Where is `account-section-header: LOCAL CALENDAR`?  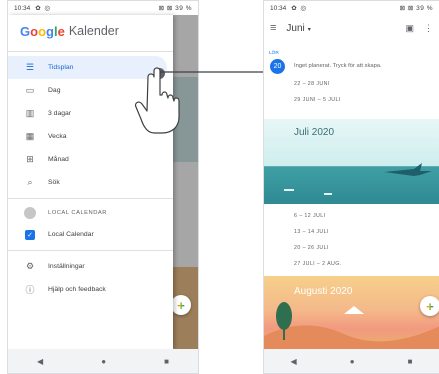 account-section-header: LOCAL CALENDAR is located at coordinates (90, 213).